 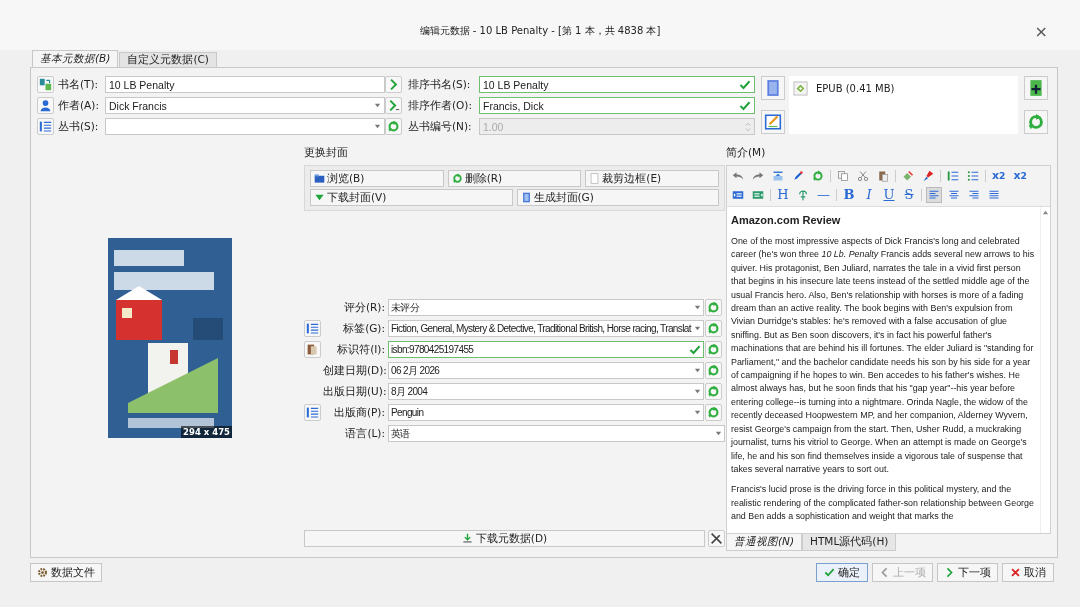 I want to click on scissors-icon, so click(x=863, y=175).